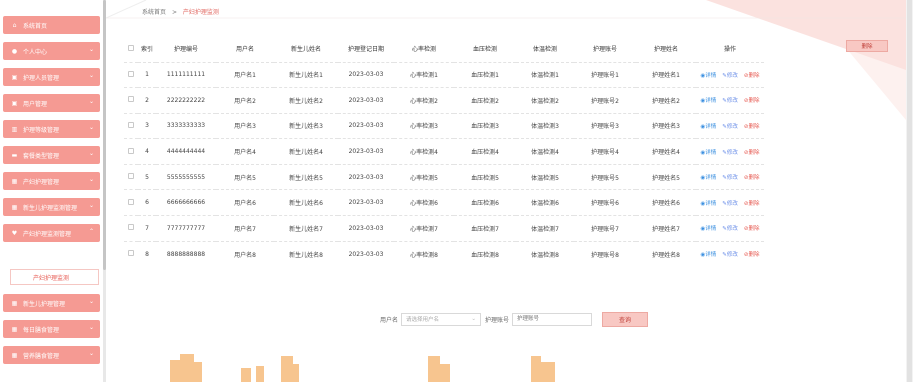 This screenshot has width=913, height=382. I want to click on table-cell: 护理账号4, so click(605, 151).